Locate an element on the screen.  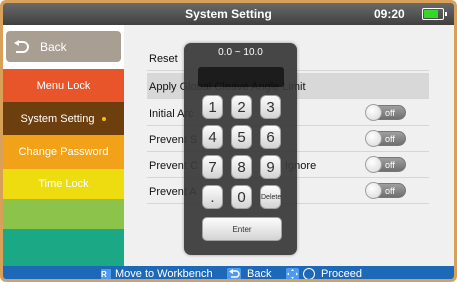
key-5: 5 is located at coordinates (241, 137).